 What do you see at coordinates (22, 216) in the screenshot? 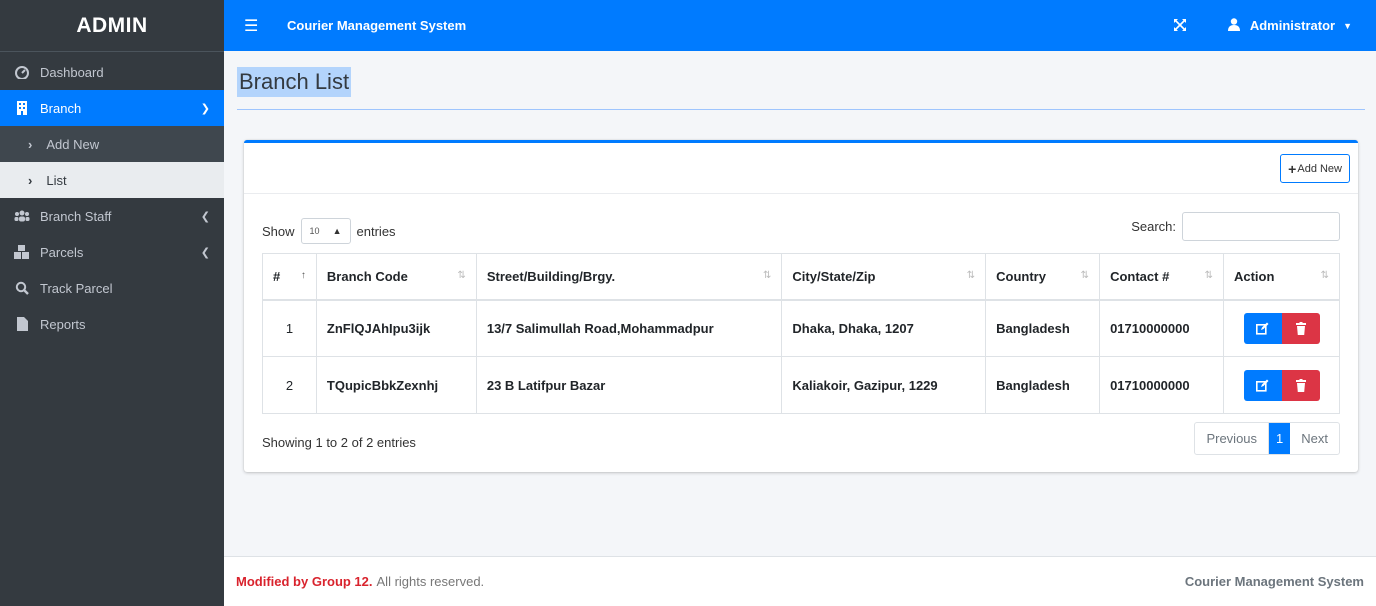
I see `users-icon` at bounding box center [22, 216].